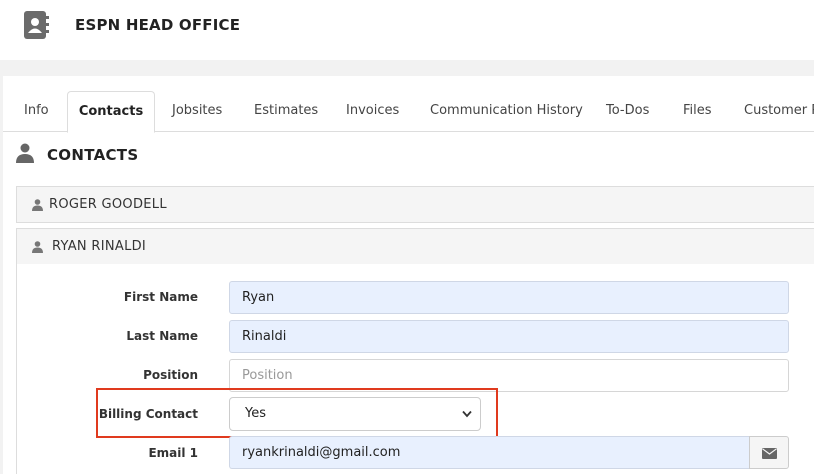 This screenshot has height=474, width=814. What do you see at coordinates (160, 297) in the screenshot?
I see `first-name-label: First Name` at bounding box center [160, 297].